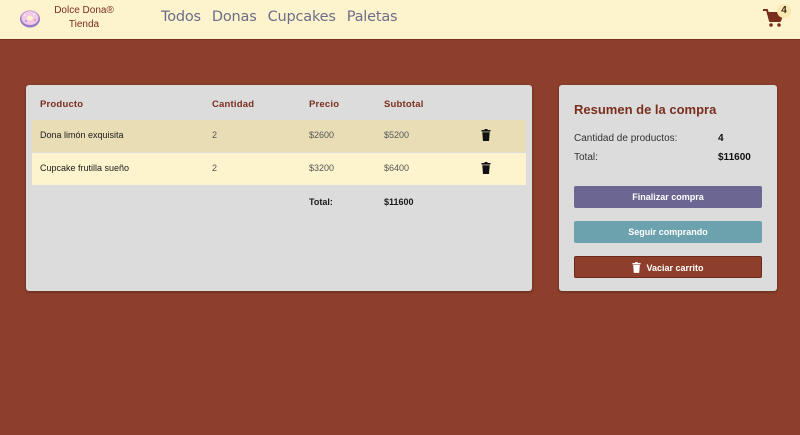  I want to click on summary-qty-label: Cantidad de productos:, so click(626, 138).